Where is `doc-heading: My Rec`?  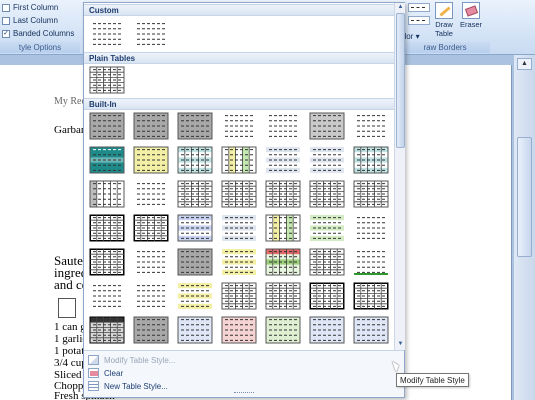
doc-heading: My Rec is located at coordinates (70, 101).